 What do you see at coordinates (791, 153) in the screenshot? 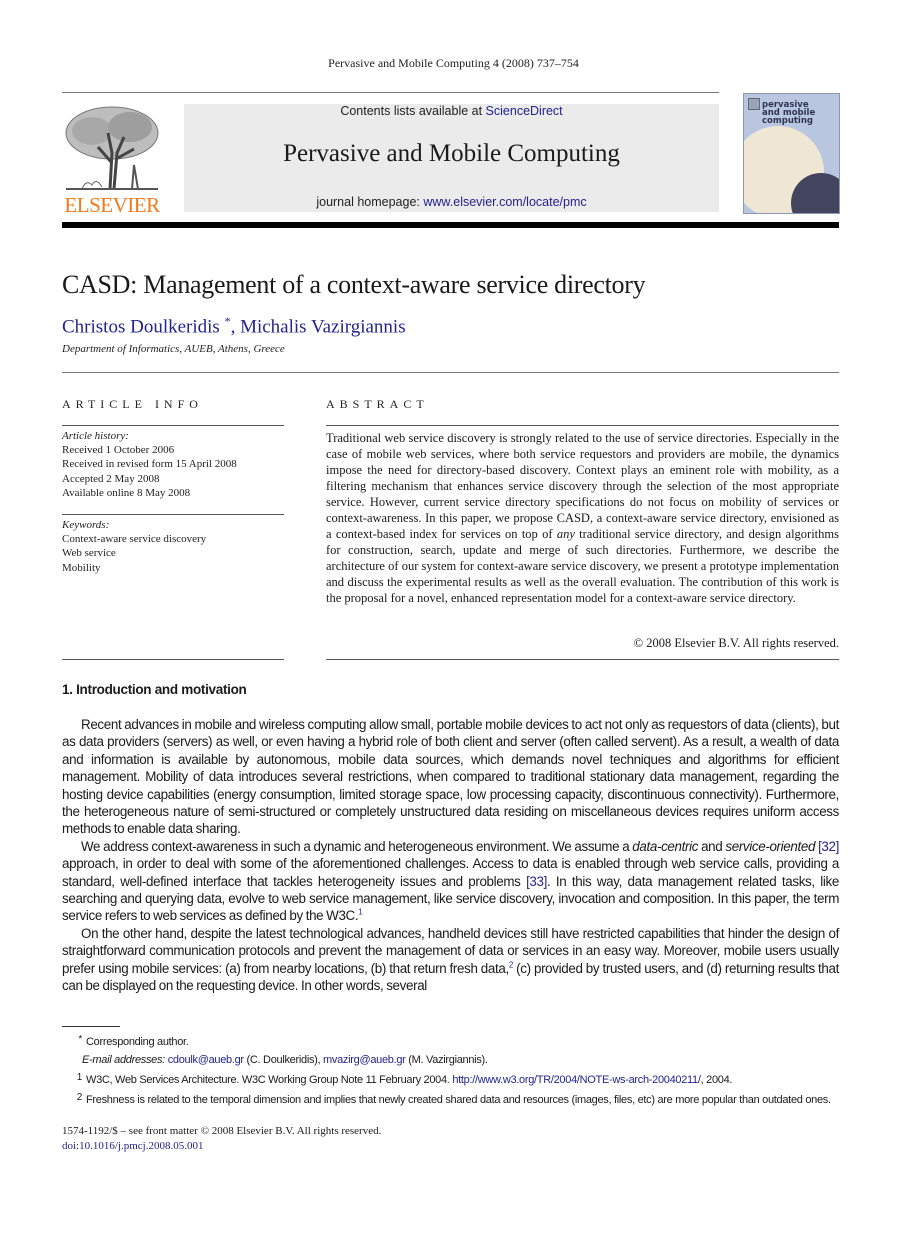
I see `journal-cover-thumbnail: pervasive and mobile computing` at bounding box center [791, 153].